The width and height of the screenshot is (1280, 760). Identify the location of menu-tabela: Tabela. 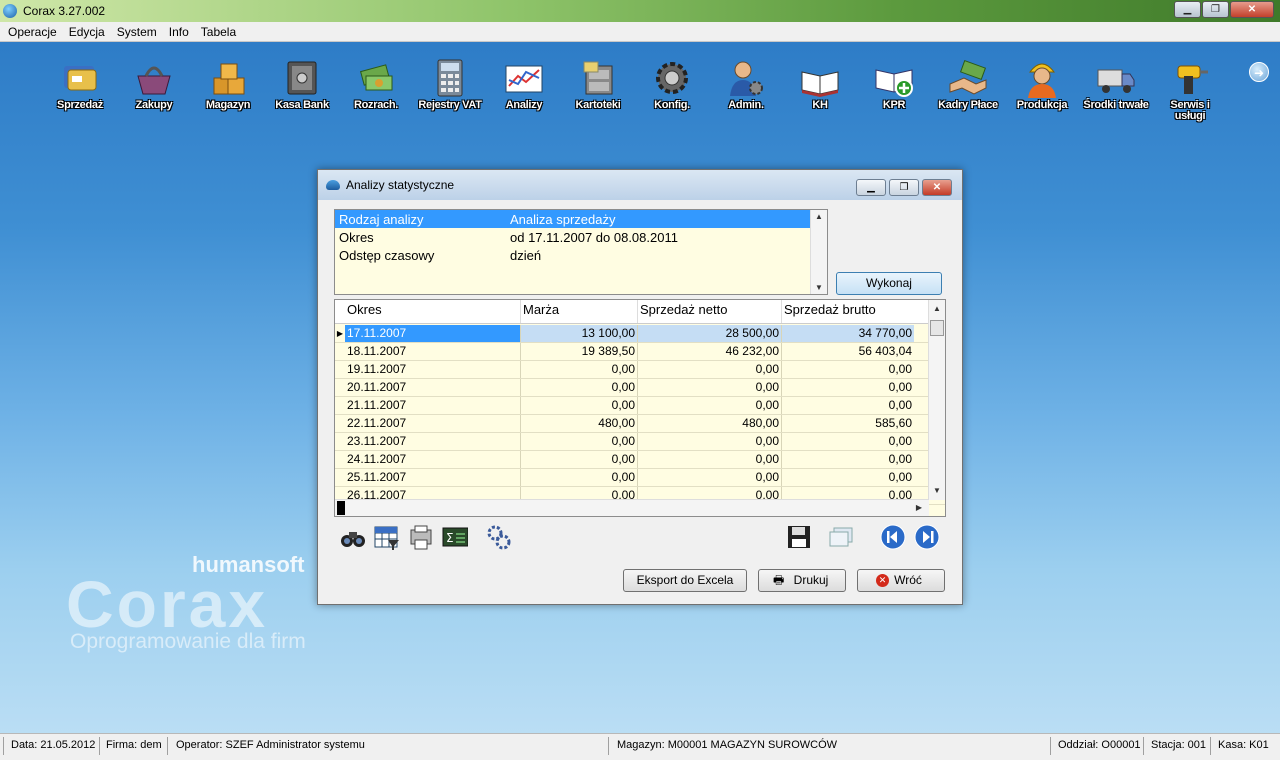
(218, 32).